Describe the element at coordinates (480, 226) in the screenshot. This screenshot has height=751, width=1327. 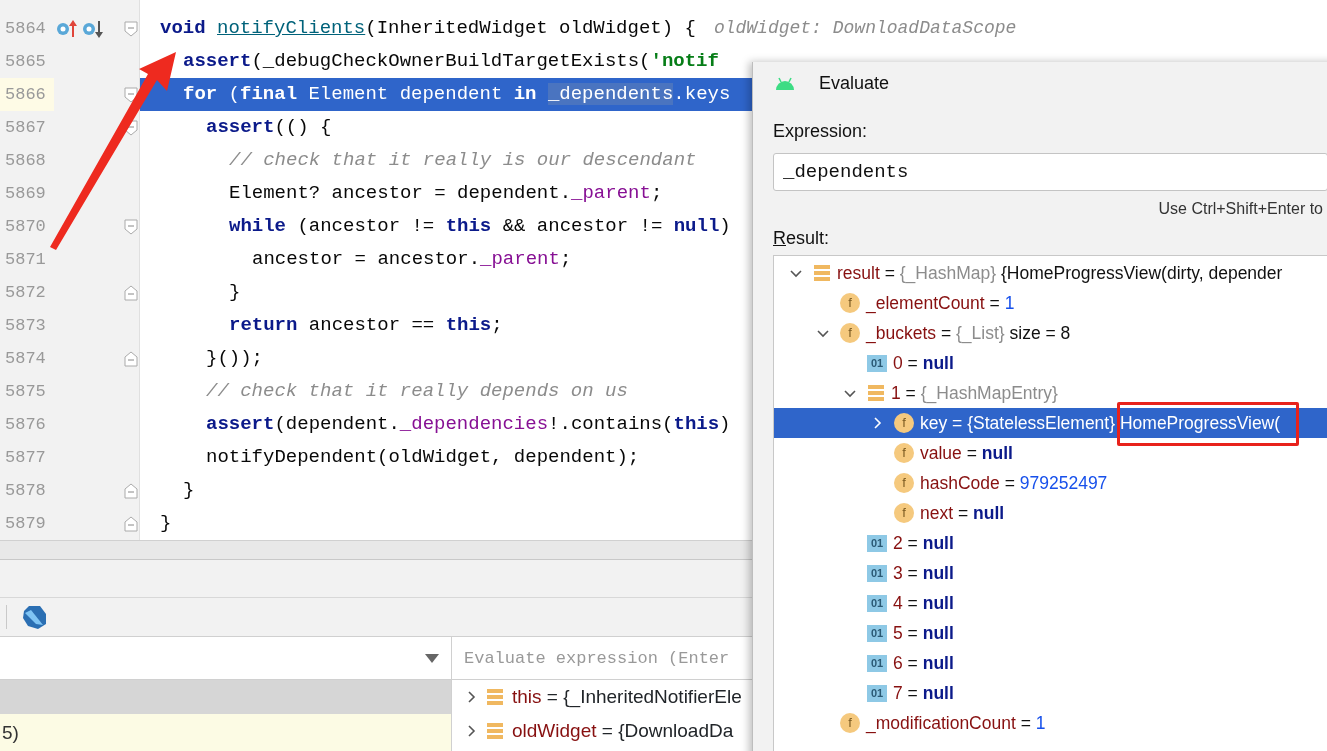
I see `code-text: while (ancestor != this && ancestor != null)` at that location.